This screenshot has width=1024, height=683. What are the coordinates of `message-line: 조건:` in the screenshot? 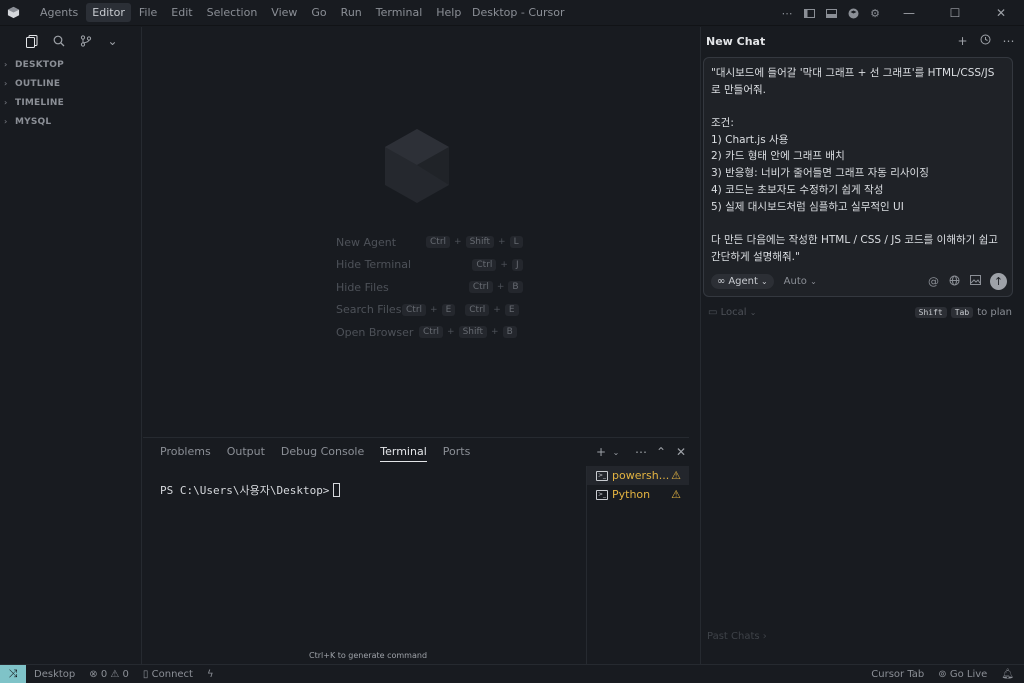 It's located at (722, 123).